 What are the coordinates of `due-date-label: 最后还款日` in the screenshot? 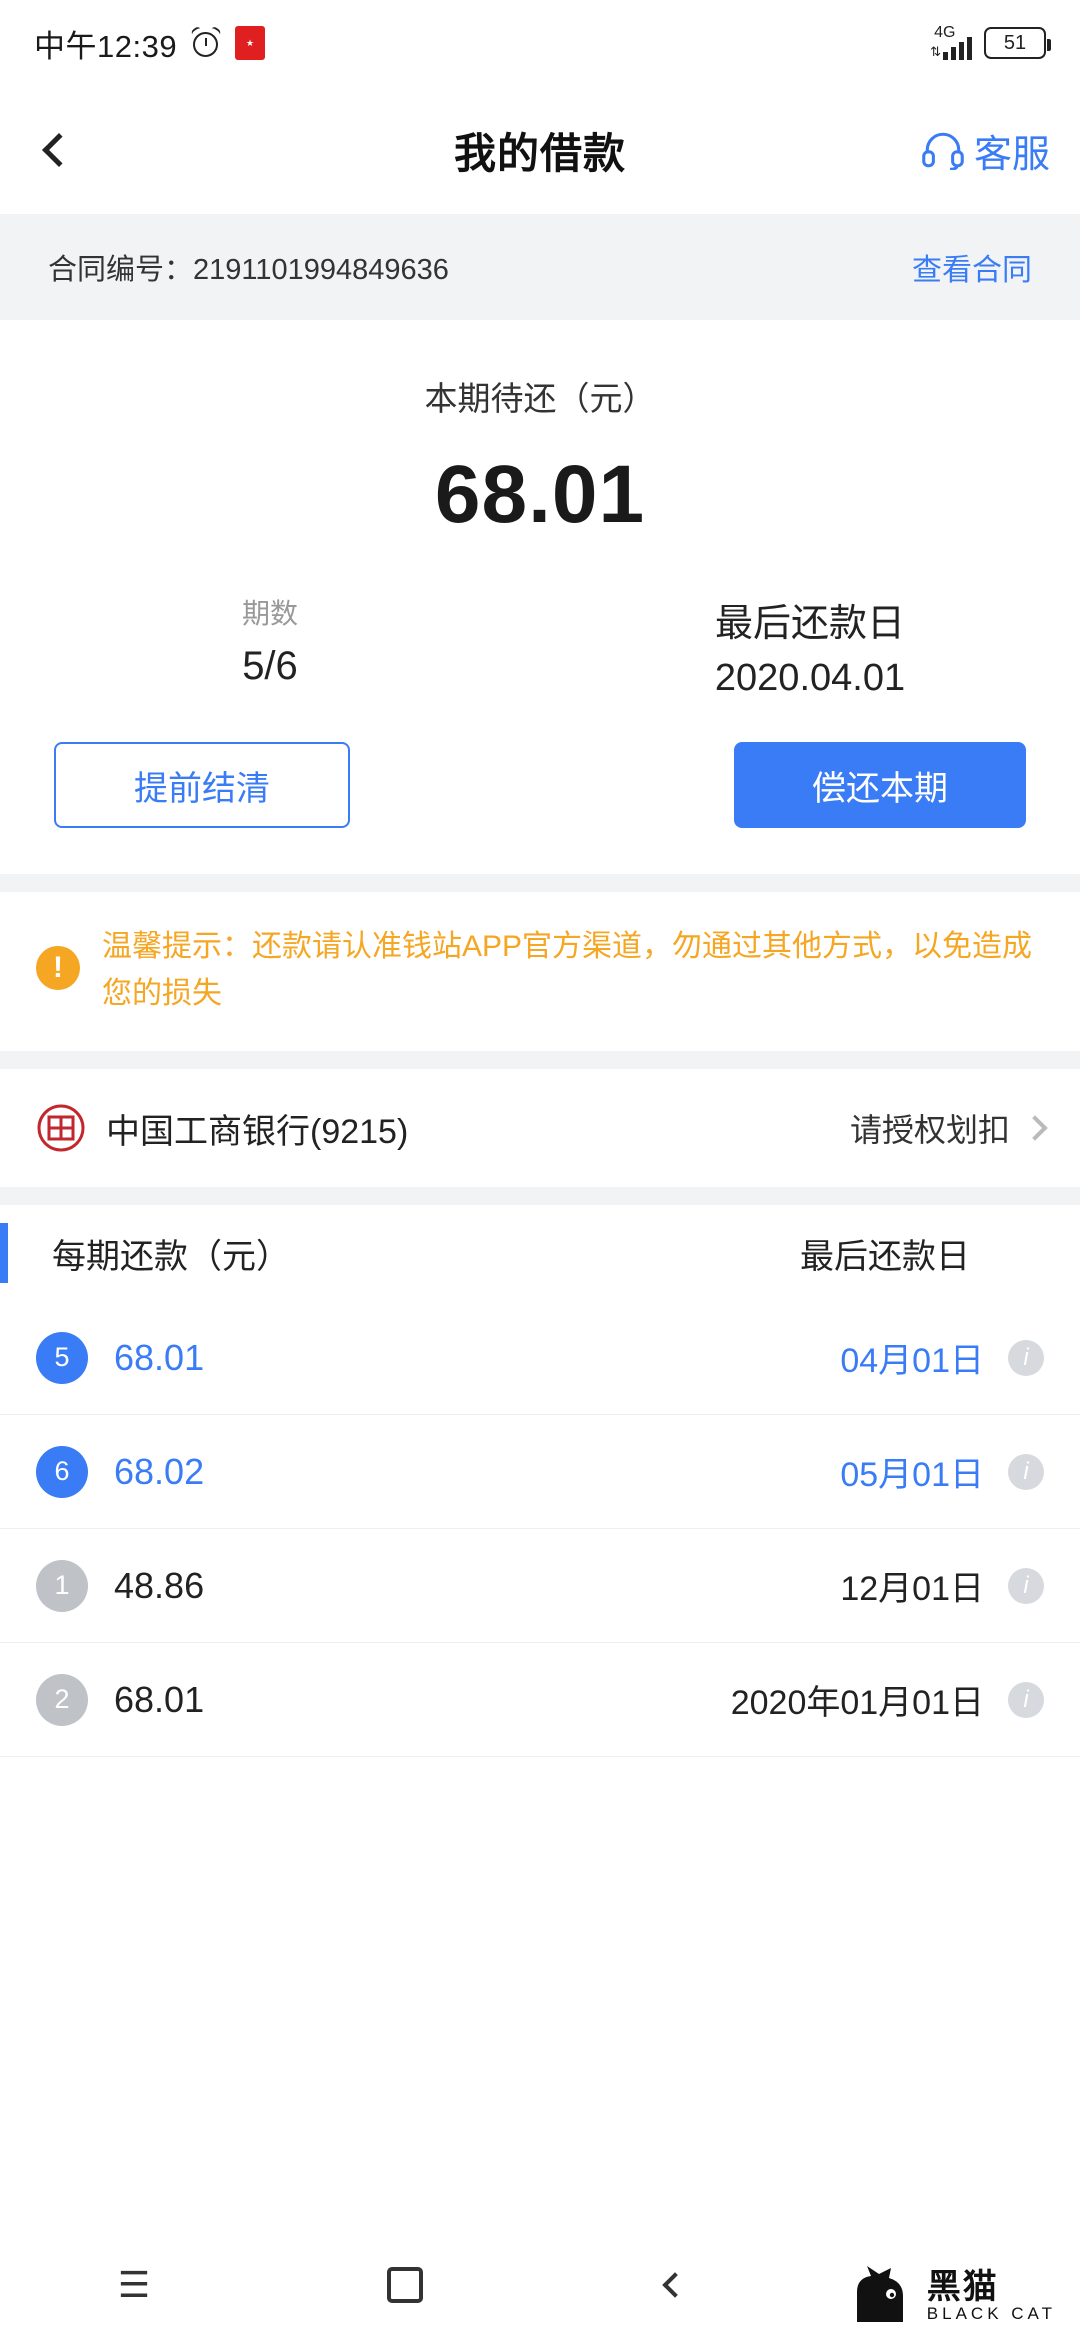 It's located at (809, 624).